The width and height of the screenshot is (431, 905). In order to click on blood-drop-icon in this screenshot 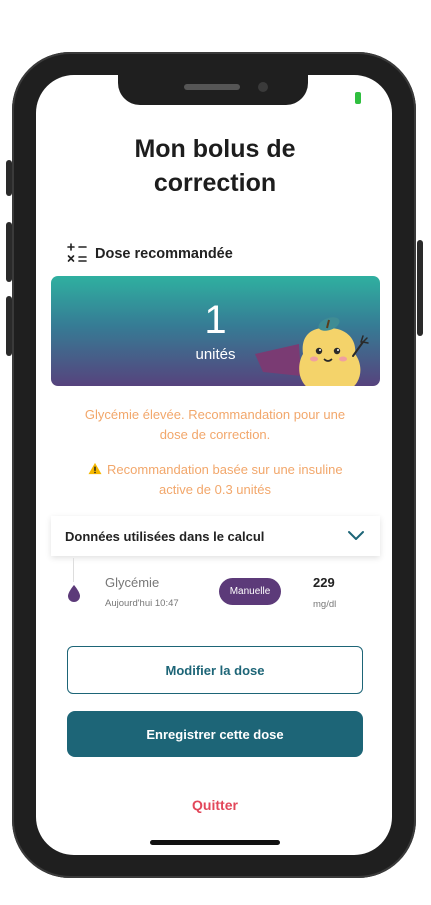, I will do `click(74, 593)`.